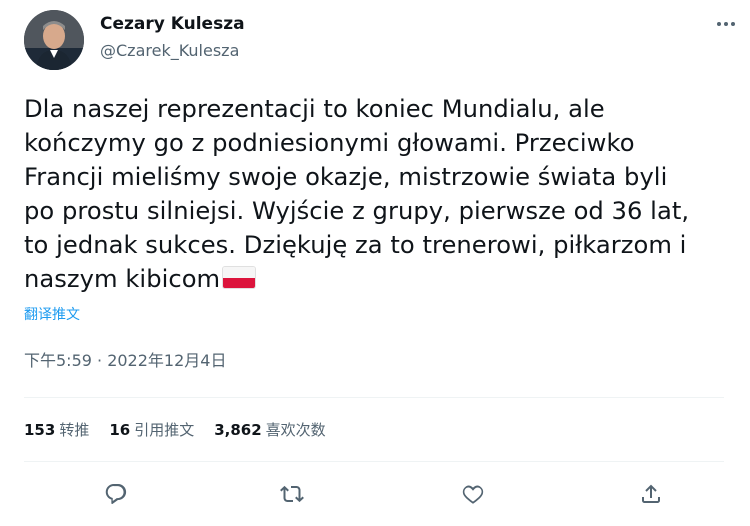  I want to click on share-icon, so click(651, 493).